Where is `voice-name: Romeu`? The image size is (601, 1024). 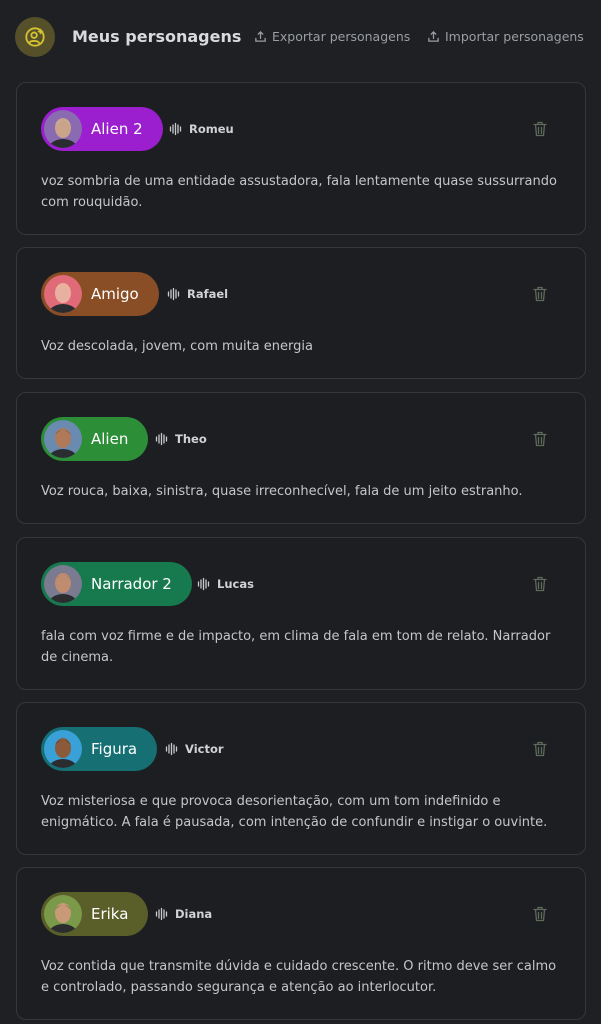 voice-name: Romeu is located at coordinates (211, 129).